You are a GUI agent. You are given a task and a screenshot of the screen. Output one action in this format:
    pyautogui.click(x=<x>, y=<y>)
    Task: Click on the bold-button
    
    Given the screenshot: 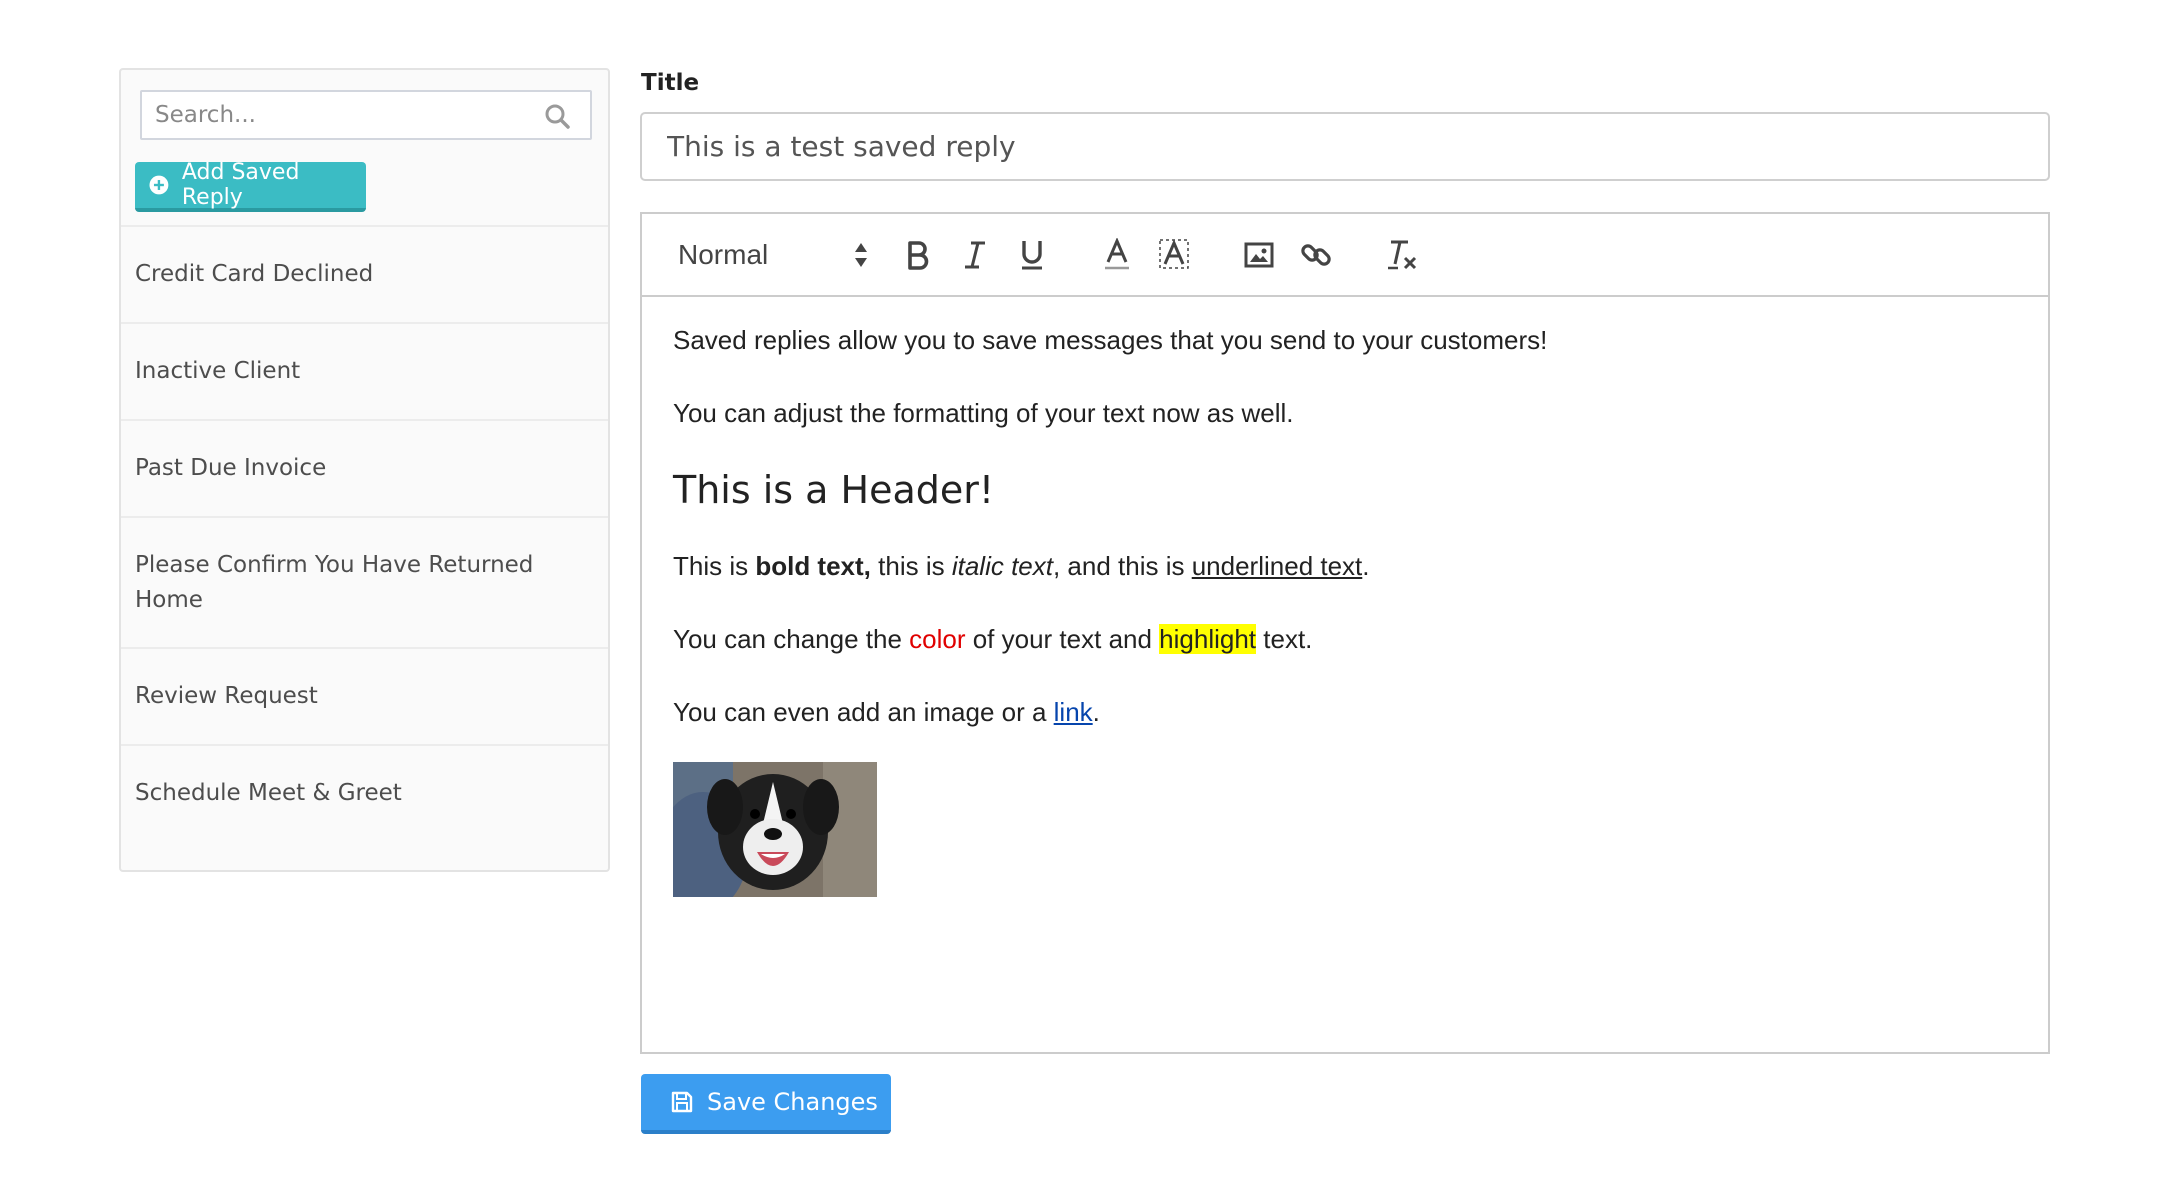 What is the action you would take?
    pyautogui.click(x=918, y=254)
    